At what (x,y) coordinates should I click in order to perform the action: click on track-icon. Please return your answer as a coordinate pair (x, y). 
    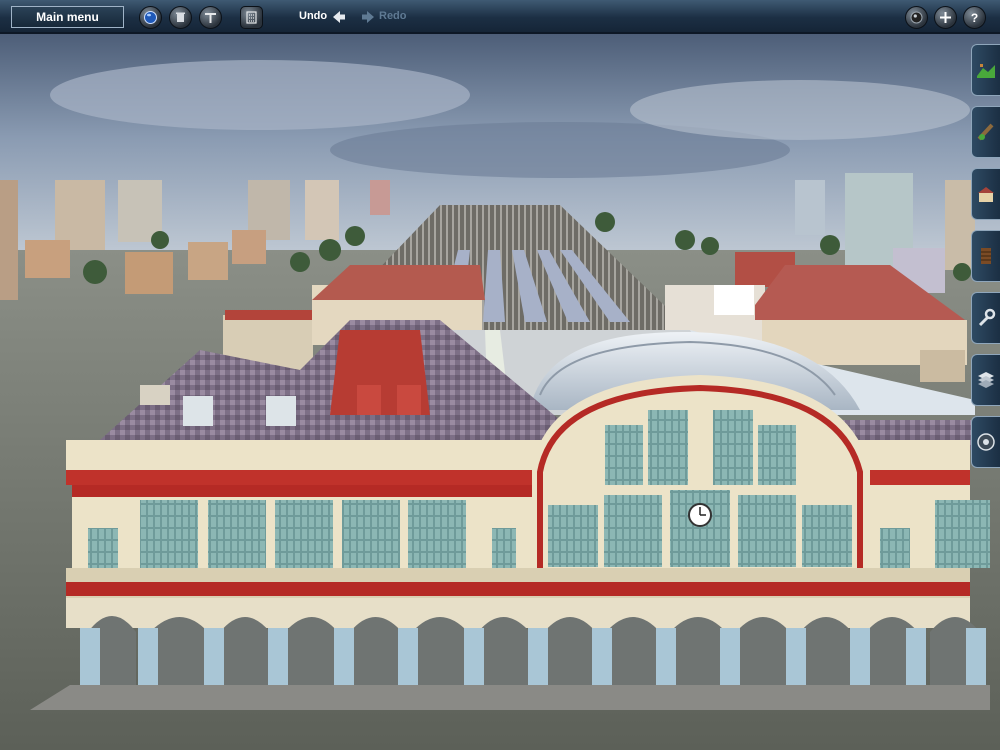
    Looking at the image, I should click on (985, 132).